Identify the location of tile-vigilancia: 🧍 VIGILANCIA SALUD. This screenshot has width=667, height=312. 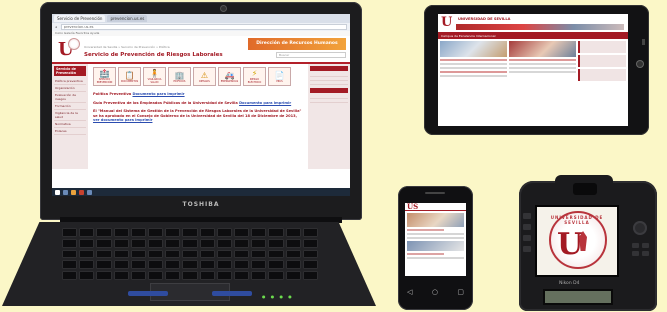
(154, 76).